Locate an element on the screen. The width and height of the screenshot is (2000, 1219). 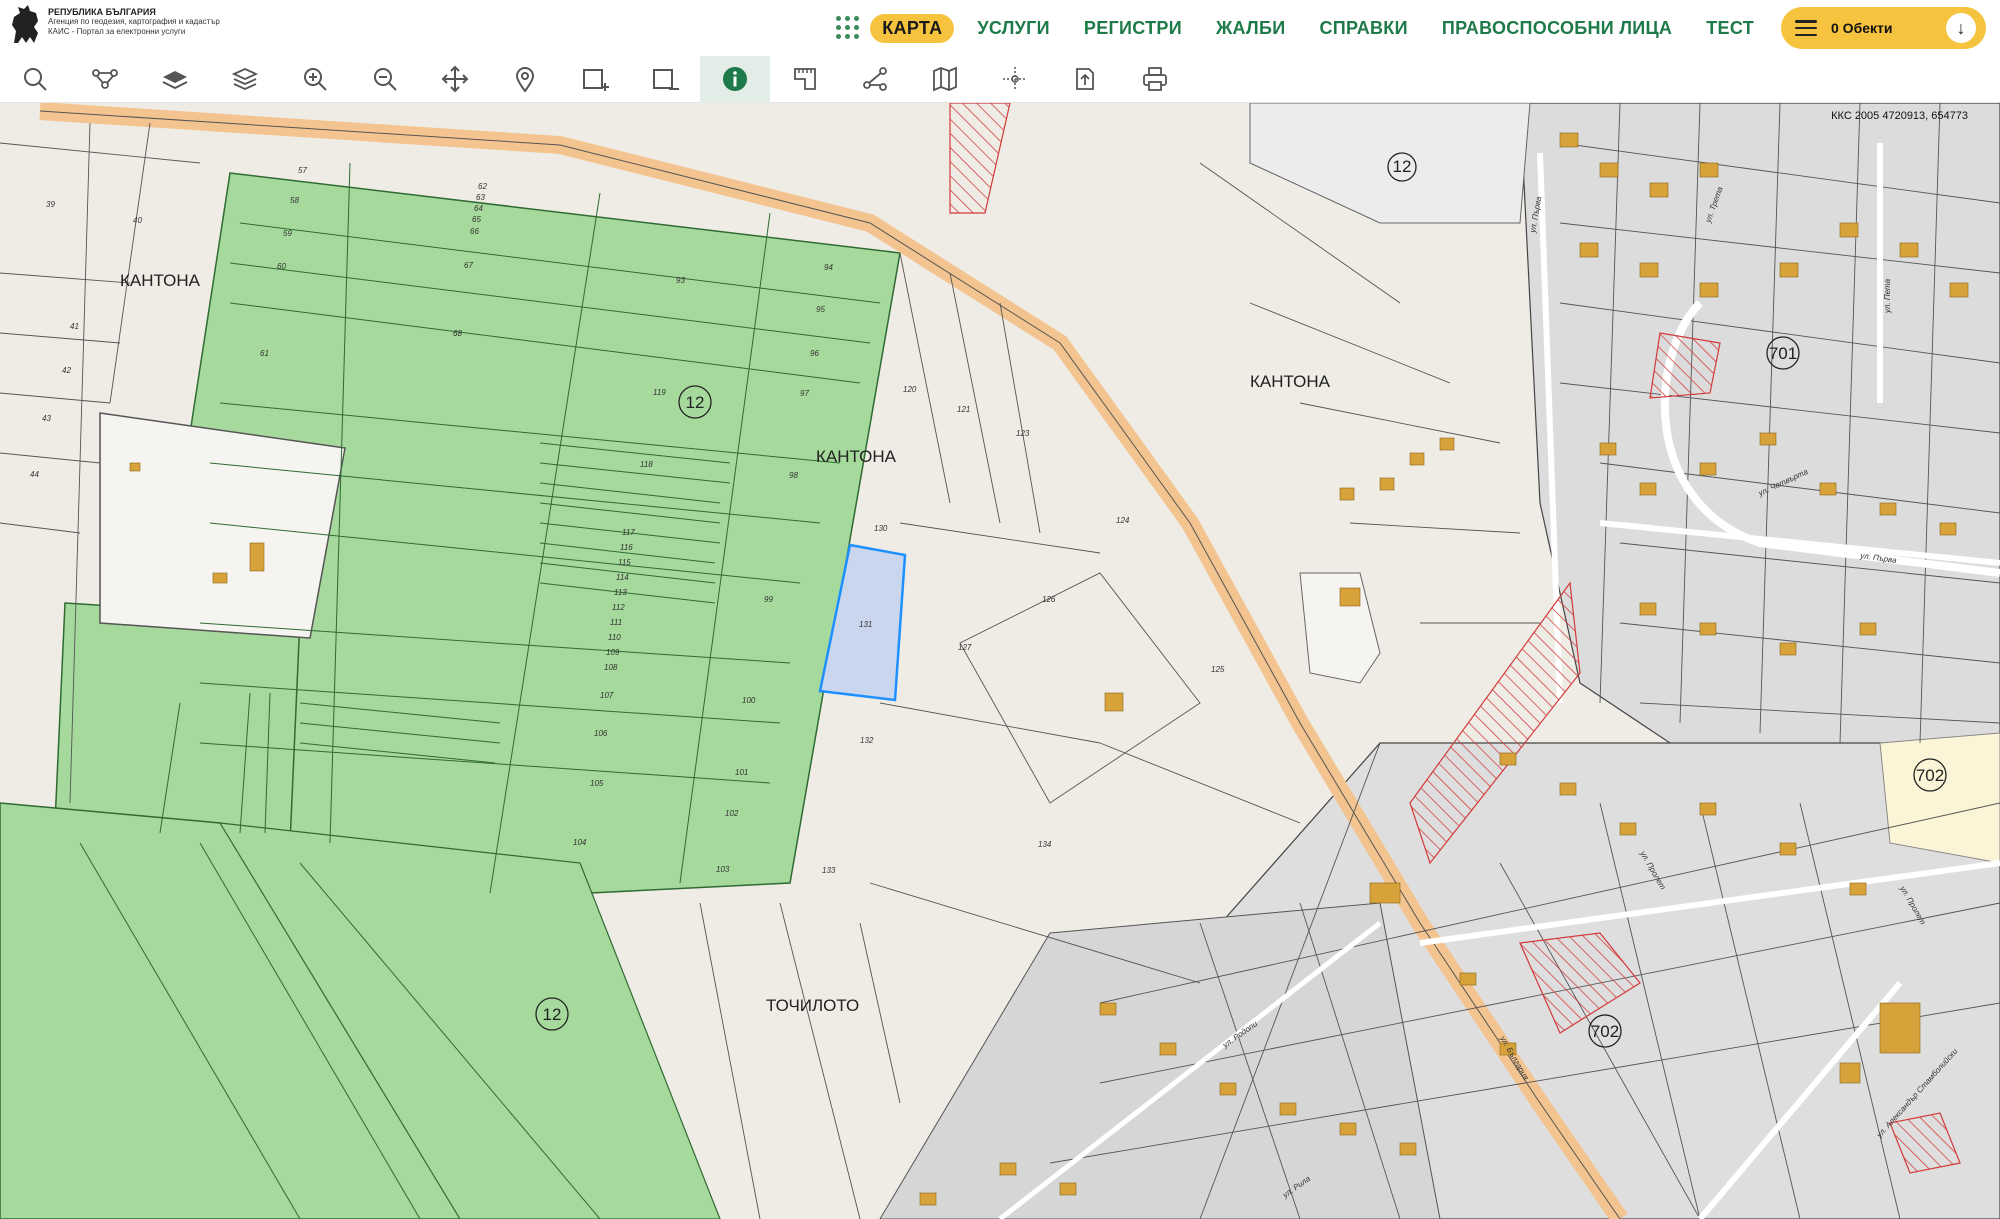
parcel-number-label: 95 is located at coordinates (820, 309).